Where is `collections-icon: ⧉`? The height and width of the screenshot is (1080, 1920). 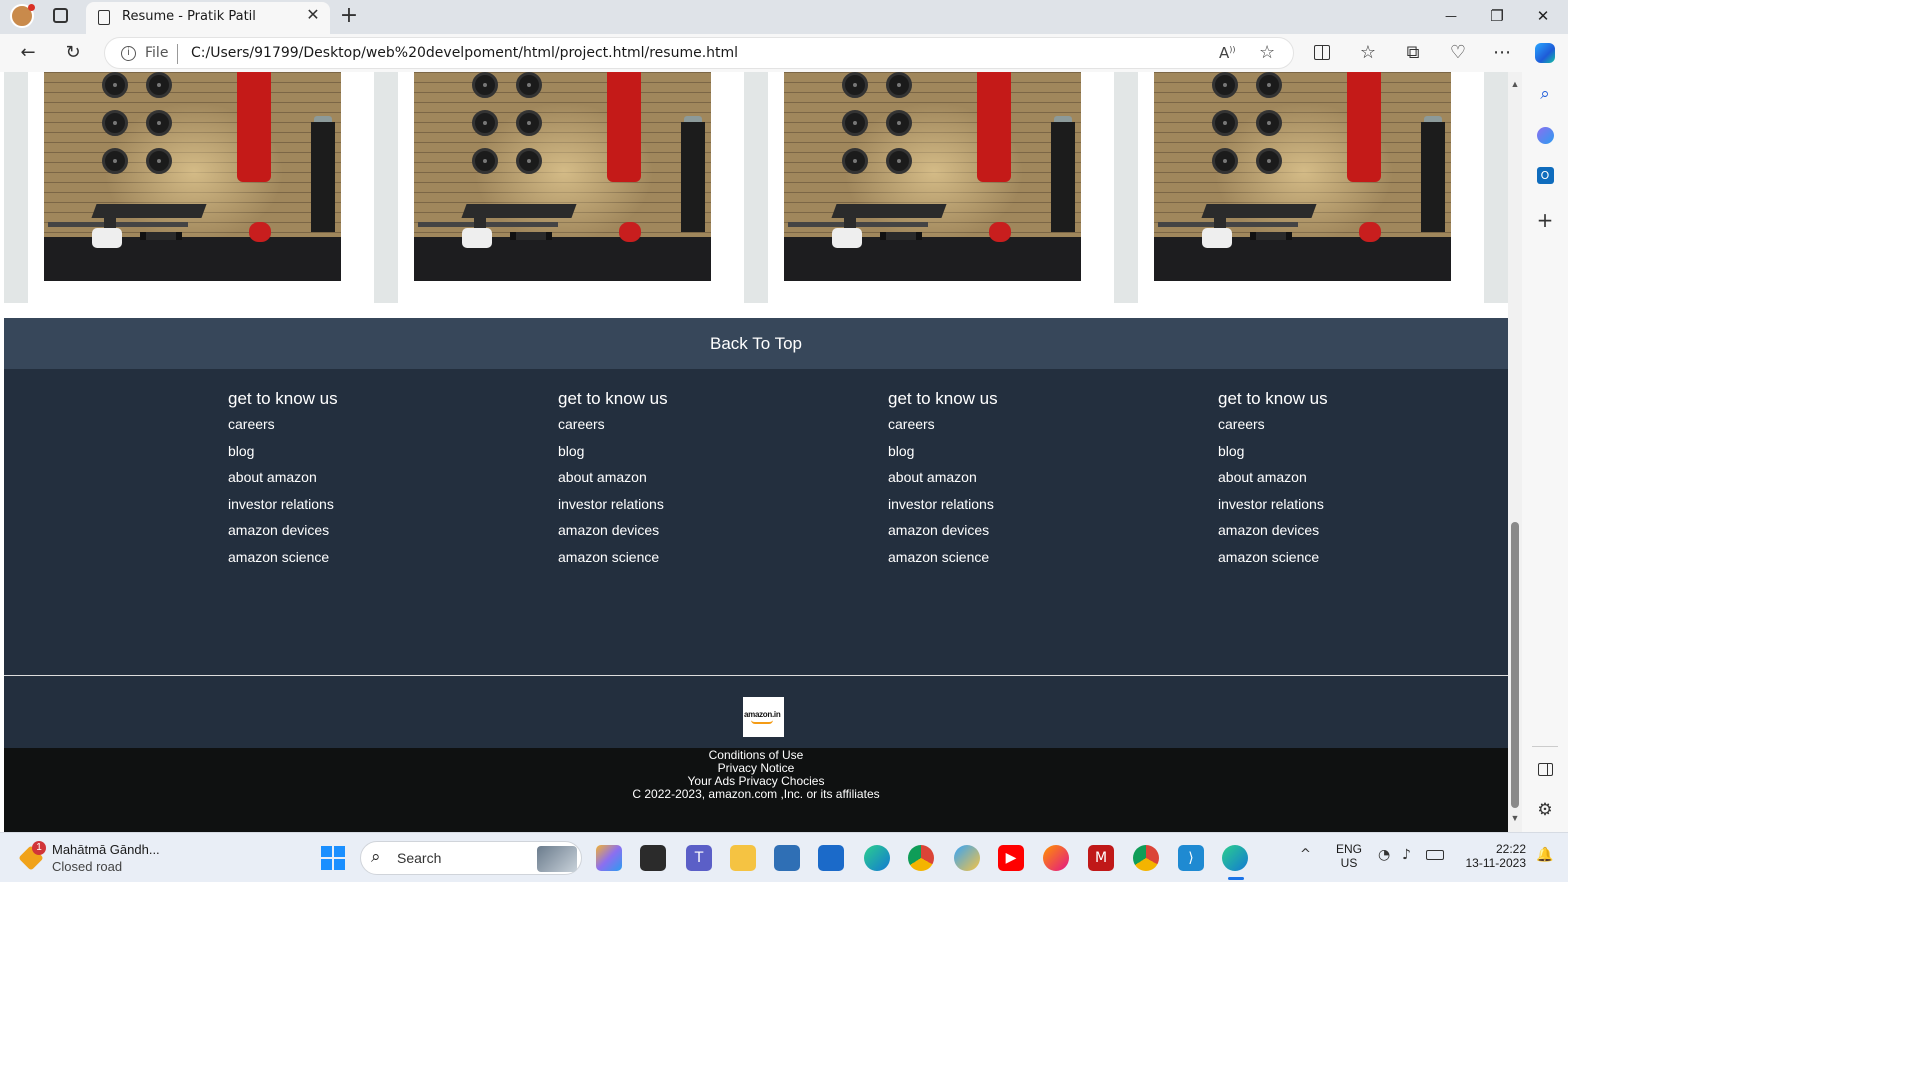 collections-icon: ⧉ is located at coordinates (1413, 53).